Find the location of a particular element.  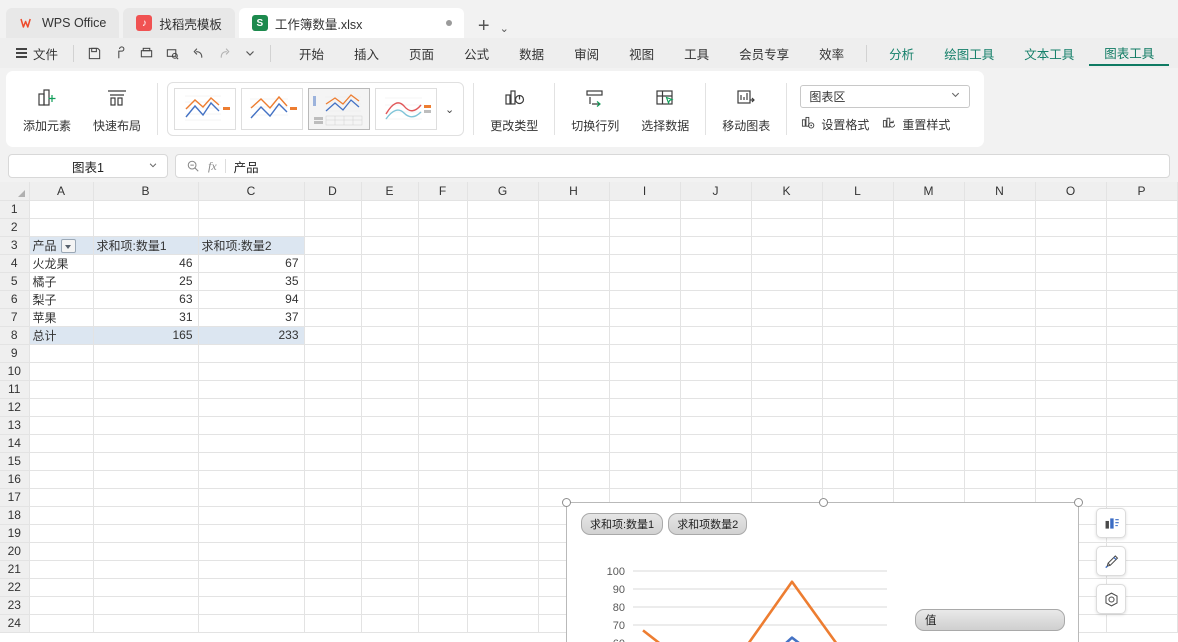

col-header-L: L is located at coordinates (858, 191).